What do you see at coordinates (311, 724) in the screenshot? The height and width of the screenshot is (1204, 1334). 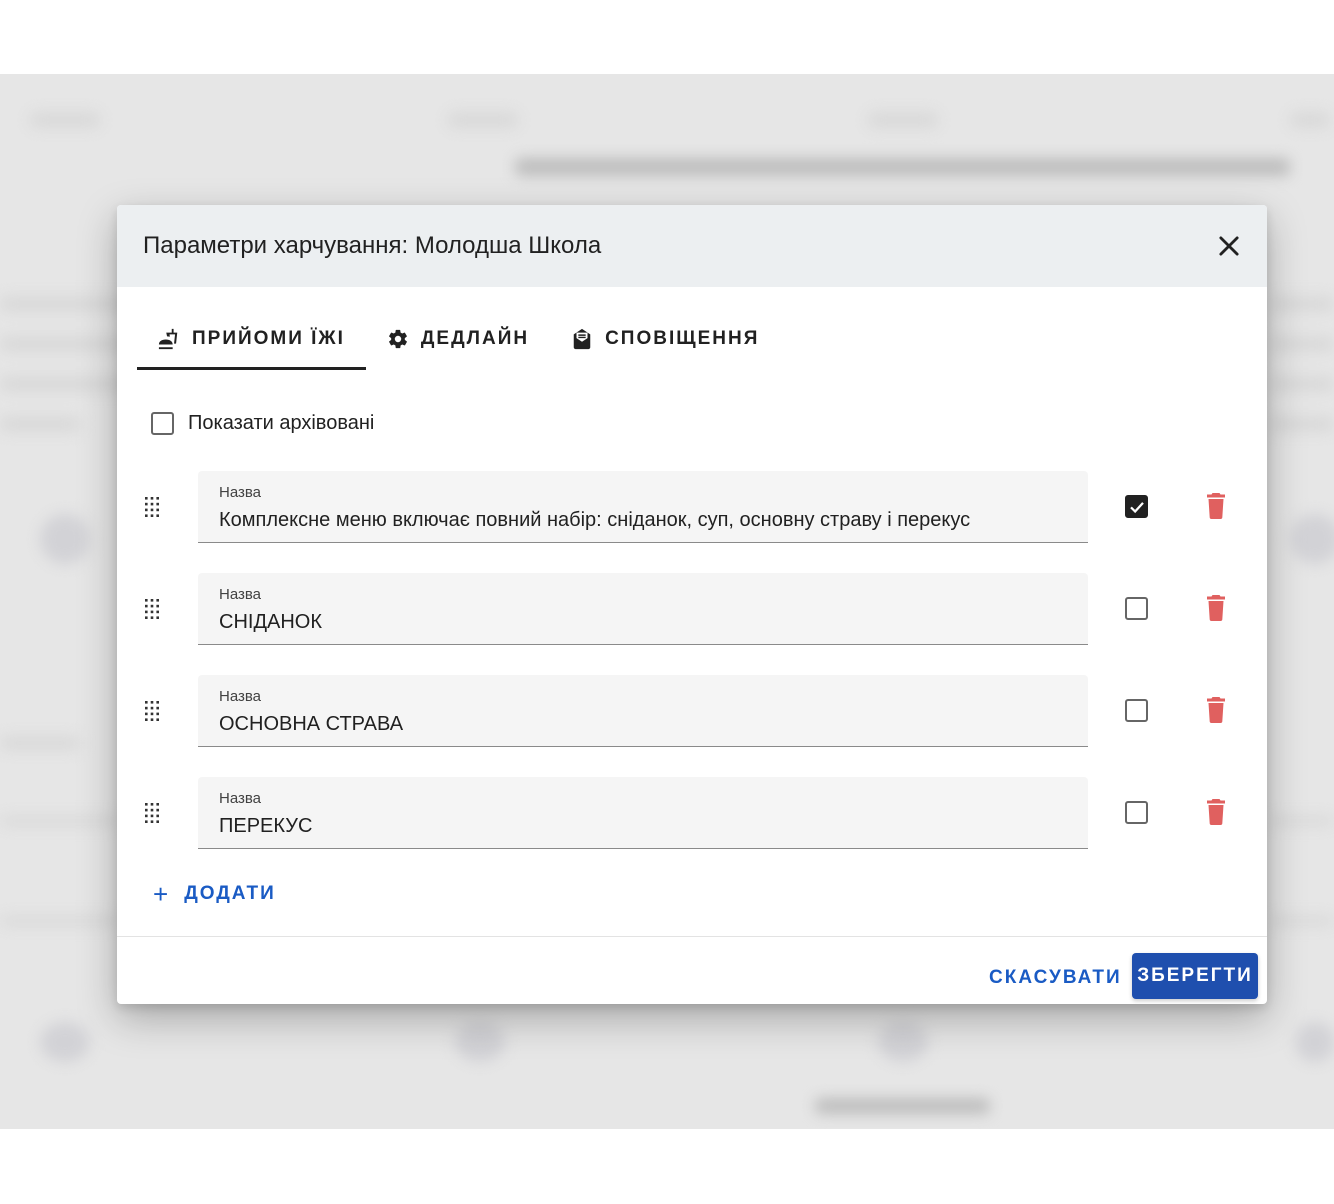 I see `meal-name-value: ОСНОВНА СТРАВА` at bounding box center [311, 724].